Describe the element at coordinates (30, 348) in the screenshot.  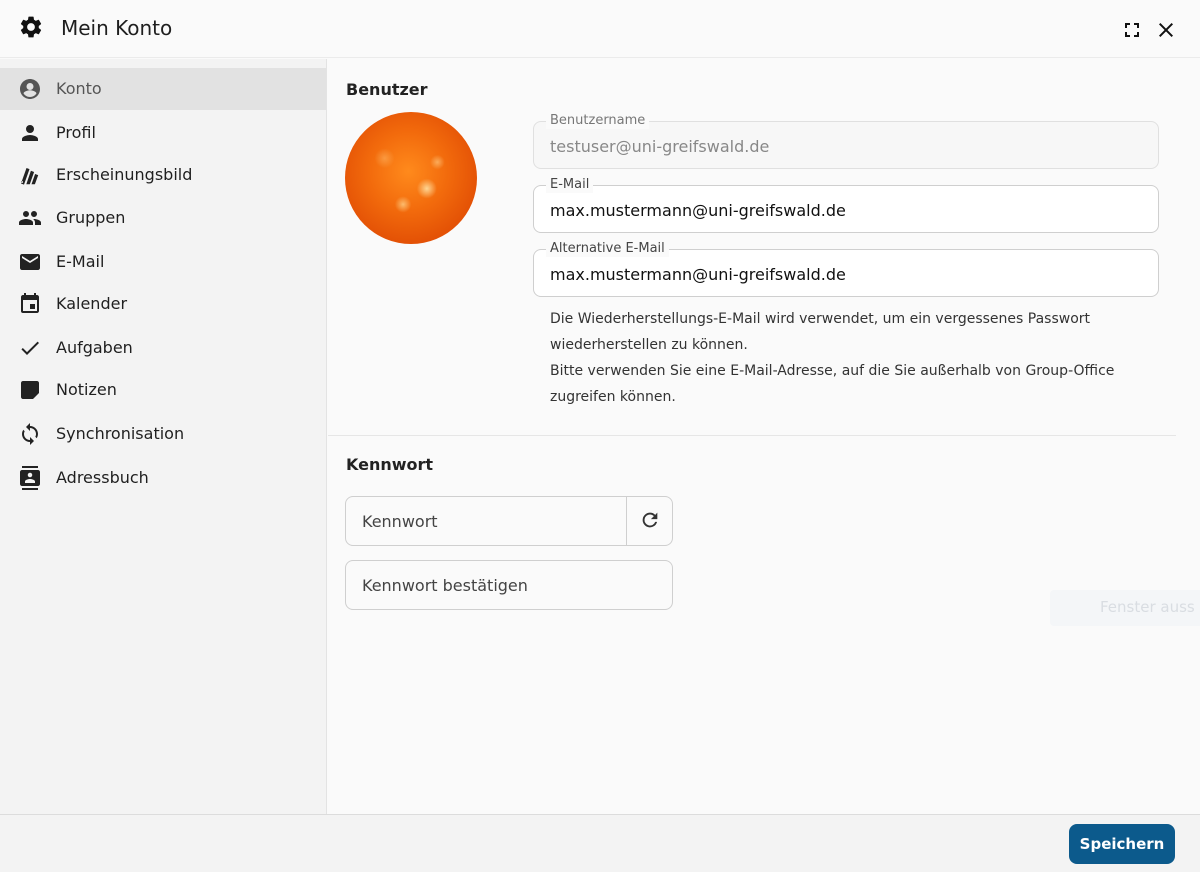
I see `check-icon` at that location.